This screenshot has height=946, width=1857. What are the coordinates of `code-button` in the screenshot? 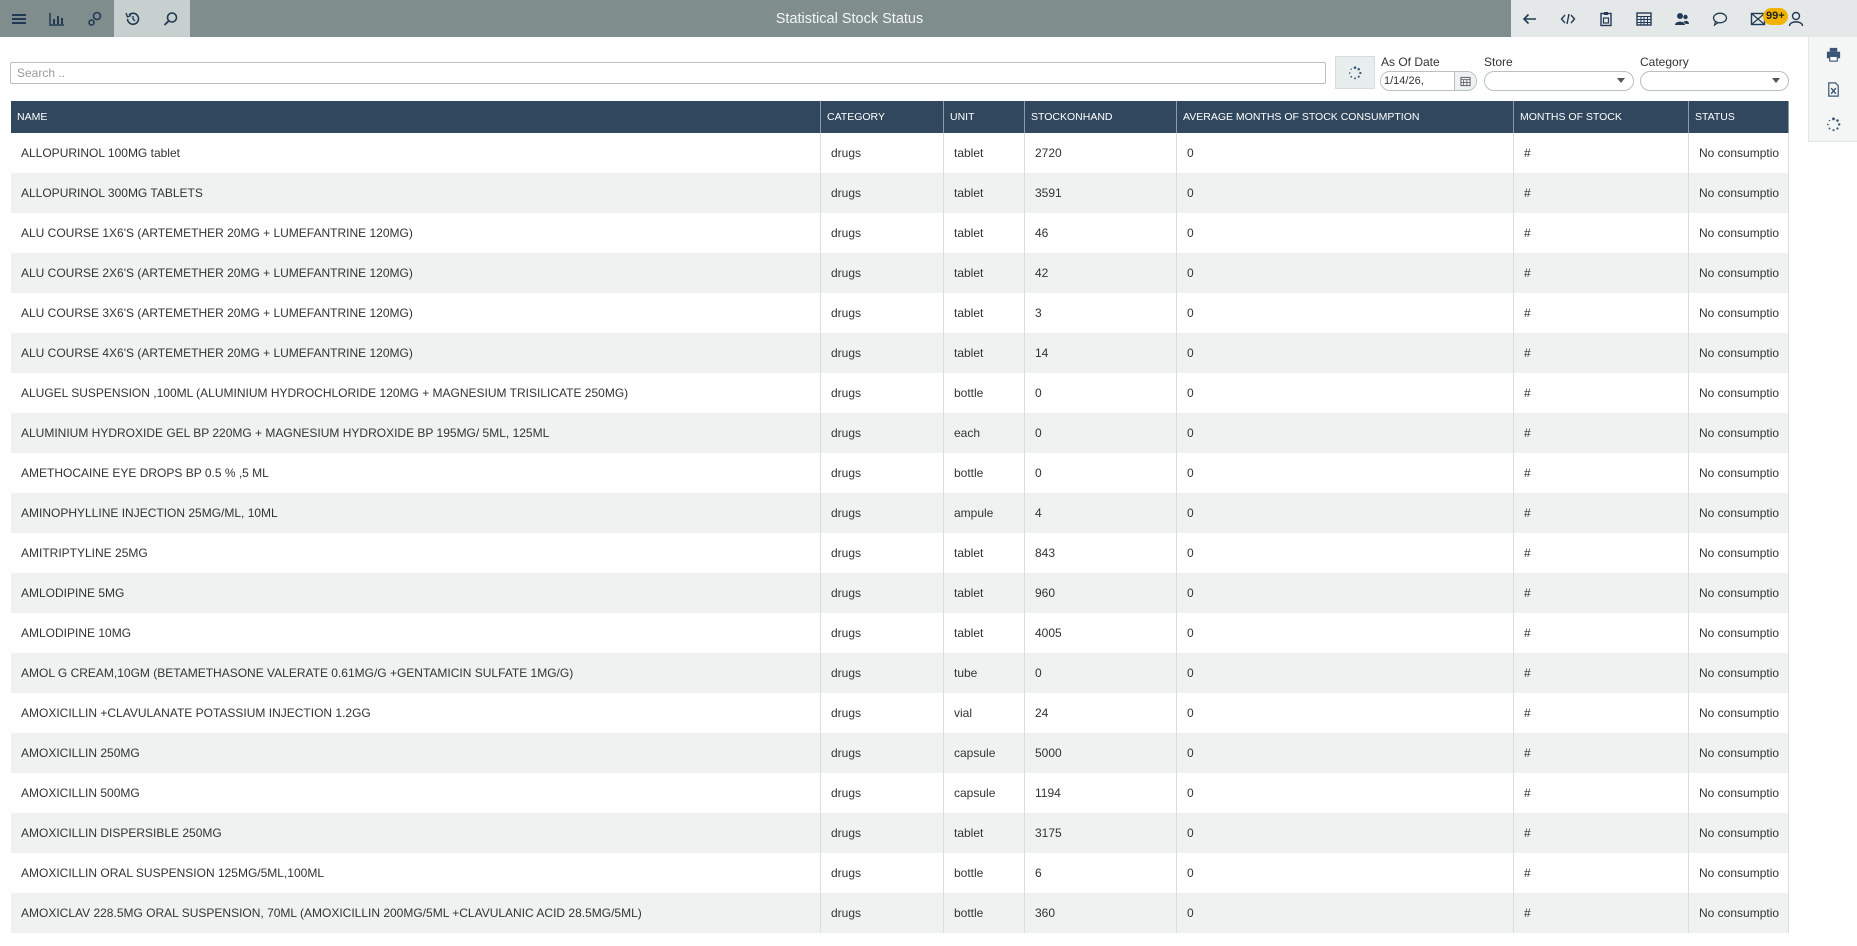 It's located at (1568, 18).